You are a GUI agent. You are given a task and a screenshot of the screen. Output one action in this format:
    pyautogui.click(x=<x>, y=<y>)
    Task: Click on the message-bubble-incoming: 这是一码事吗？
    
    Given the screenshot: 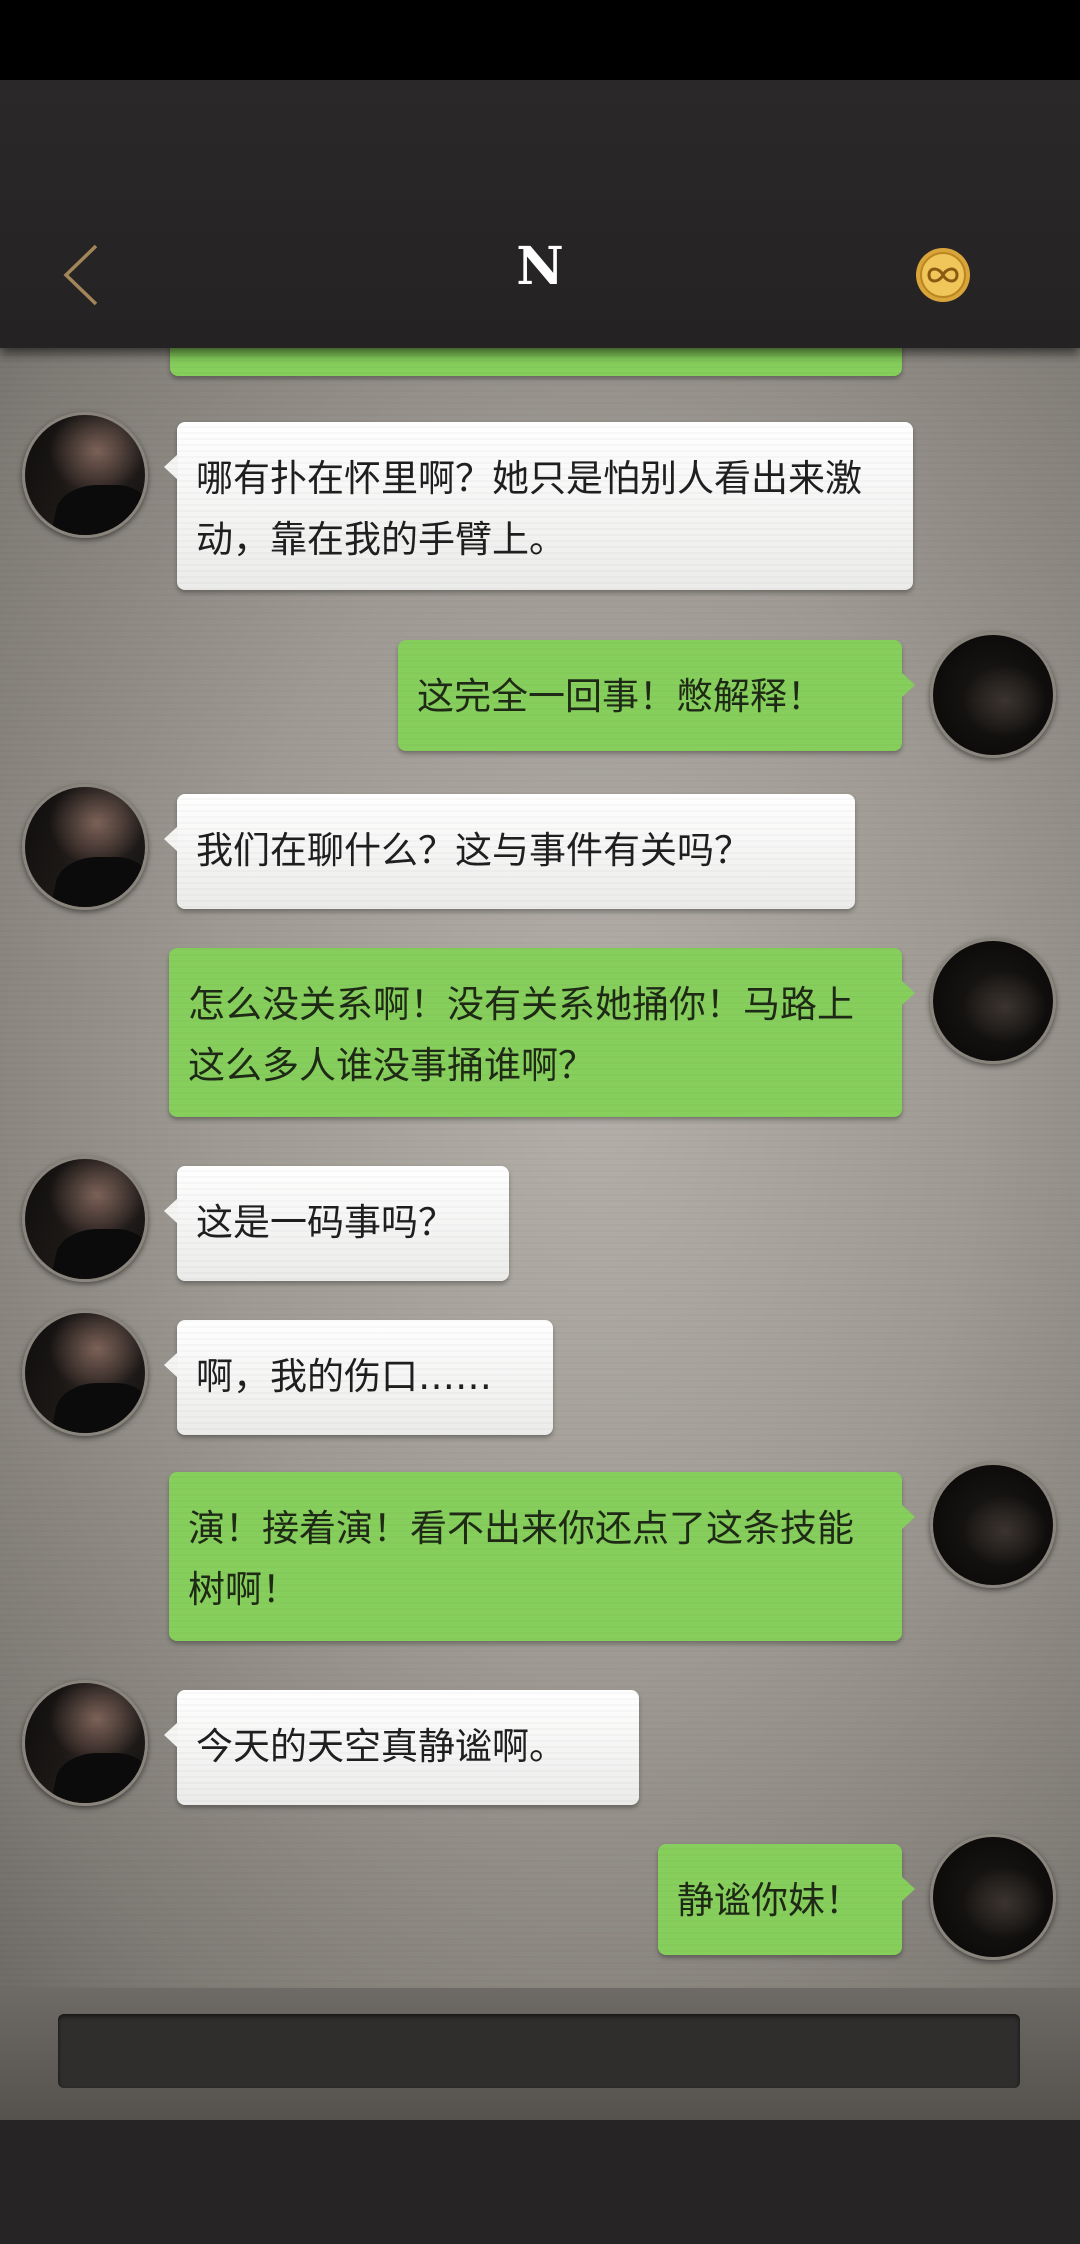 What is the action you would take?
    pyautogui.click(x=336, y=1223)
    